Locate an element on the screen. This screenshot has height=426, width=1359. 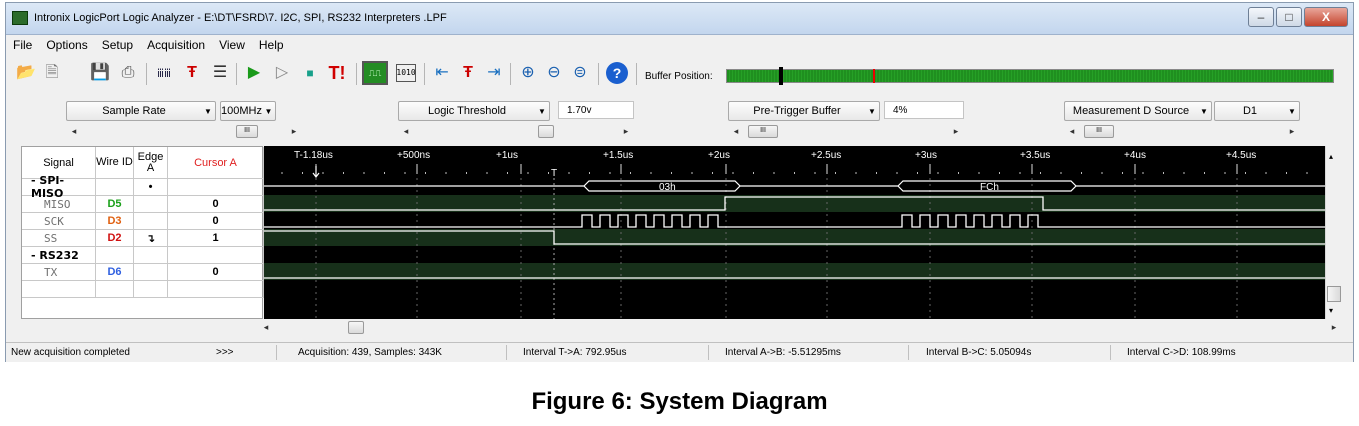
sample-rate-scroll: ◂ III ▸ is located at coordinates (184, 131).